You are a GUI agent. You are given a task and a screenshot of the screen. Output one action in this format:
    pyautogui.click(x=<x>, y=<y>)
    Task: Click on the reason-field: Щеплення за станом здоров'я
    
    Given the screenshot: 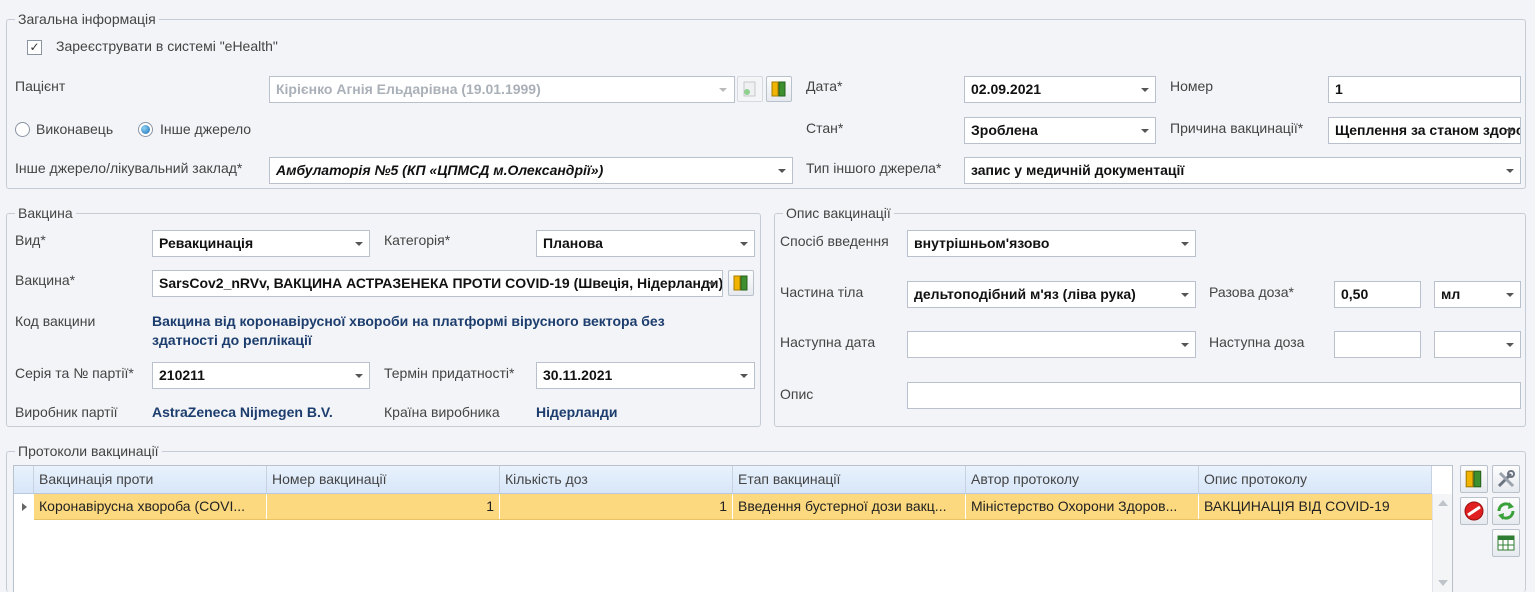 What is the action you would take?
    pyautogui.click(x=1424, y=130)
    